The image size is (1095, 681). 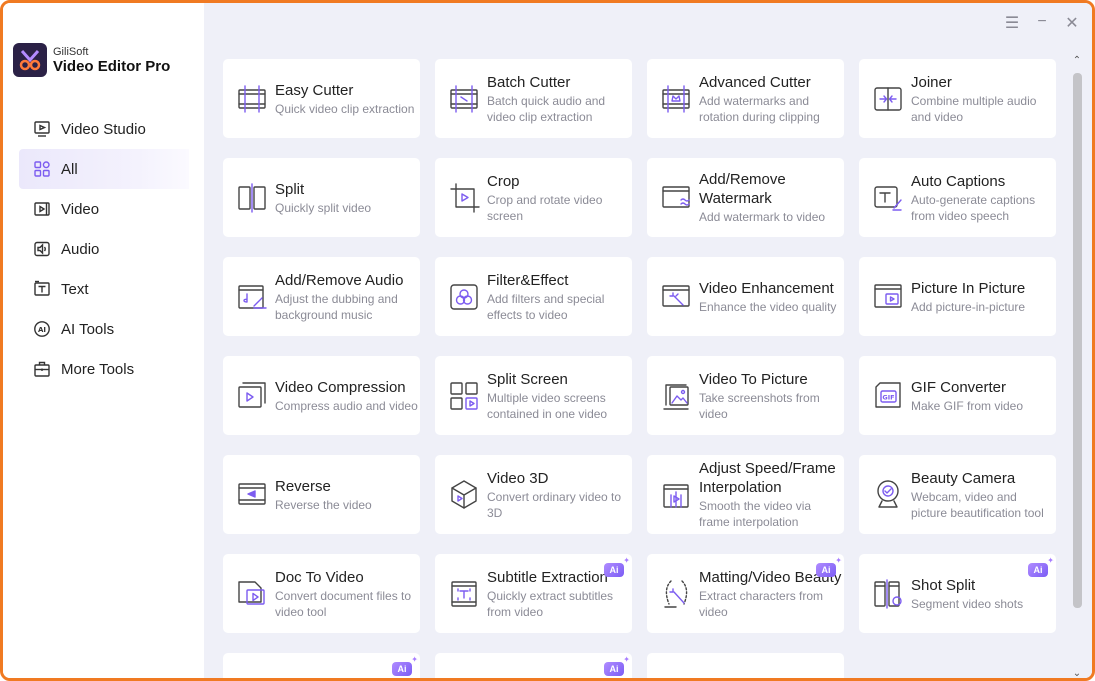 What do you see at coordinates (676, 594) in the screenshot?
I see `matting-icon` at bounding box center [676, 594].